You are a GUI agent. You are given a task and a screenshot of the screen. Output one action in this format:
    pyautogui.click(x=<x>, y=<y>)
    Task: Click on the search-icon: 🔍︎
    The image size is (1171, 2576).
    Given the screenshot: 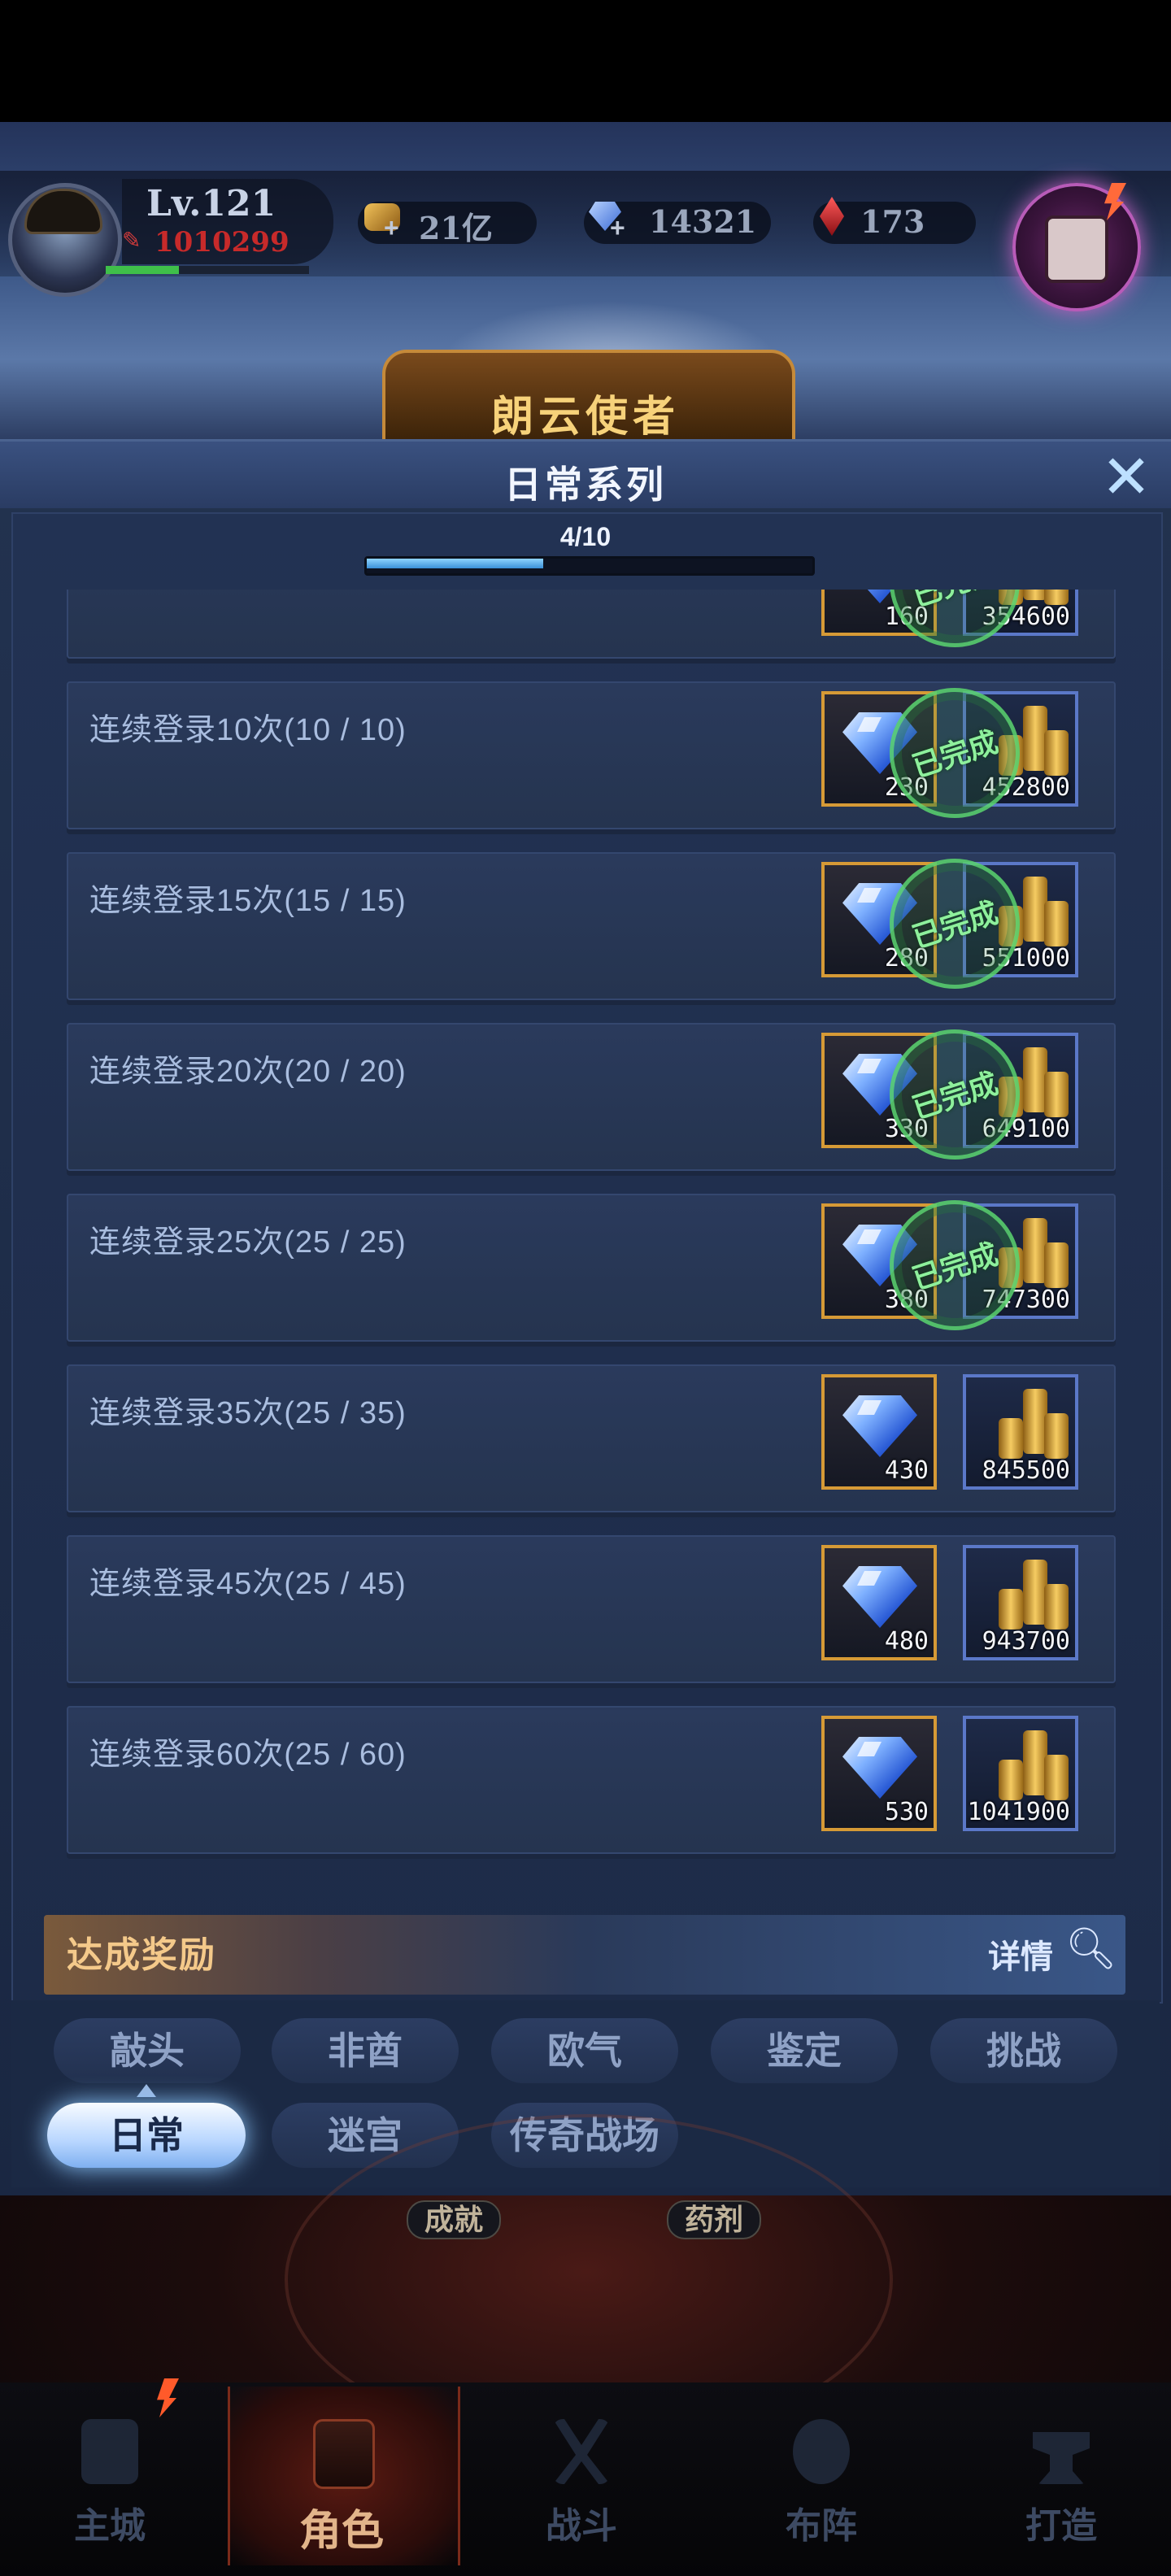 What is the action you would take?
    pyautogui.click(x=1091, y=1948)
    